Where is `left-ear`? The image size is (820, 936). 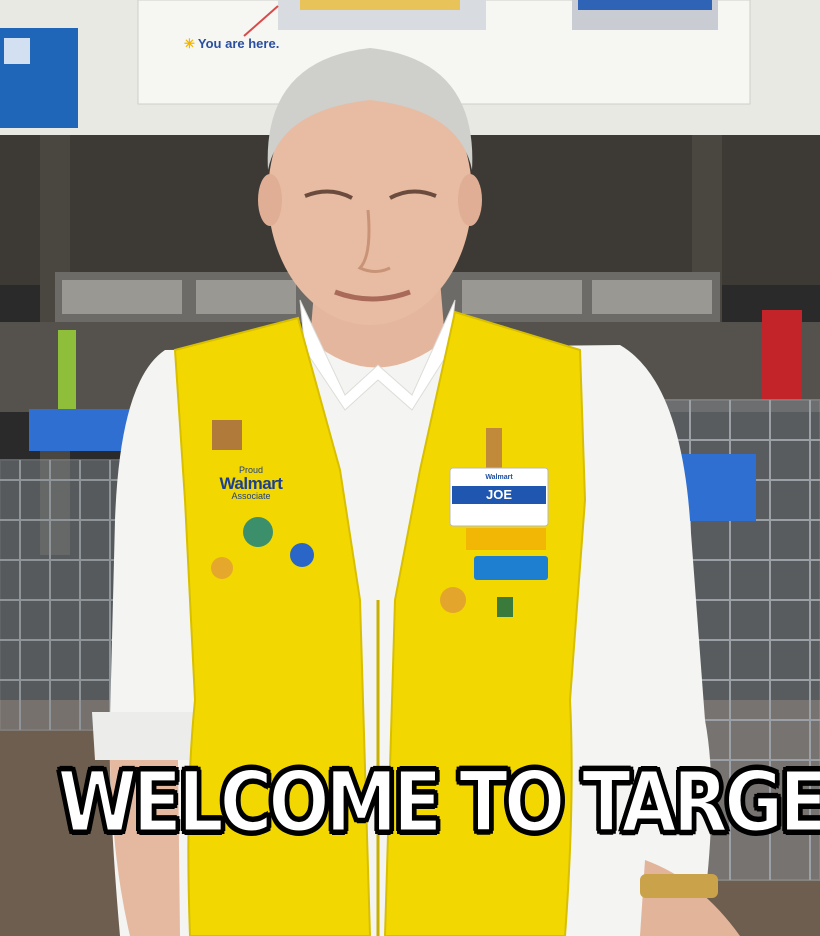 left-ear is located at coordinates (270, 200).